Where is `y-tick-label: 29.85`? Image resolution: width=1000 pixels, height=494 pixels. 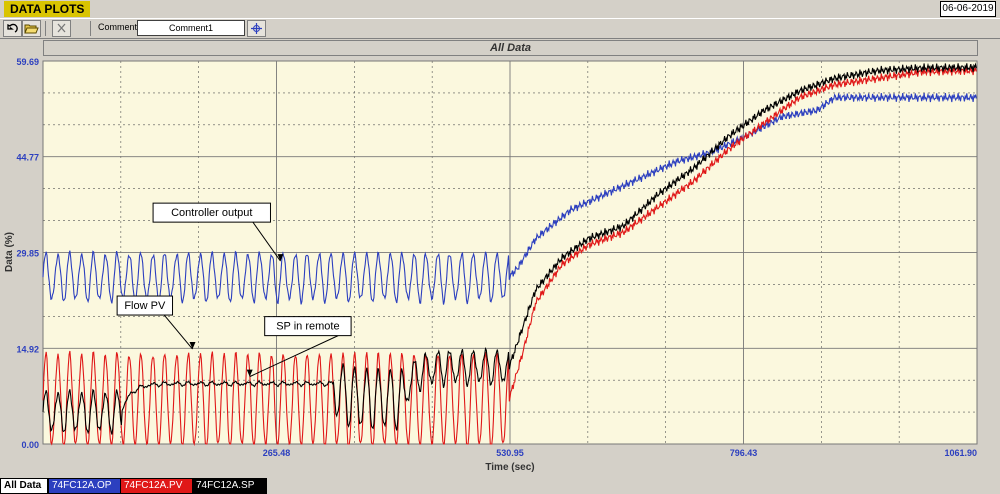
y-tick-label: 29.85 is located at coordinates (27, 253).